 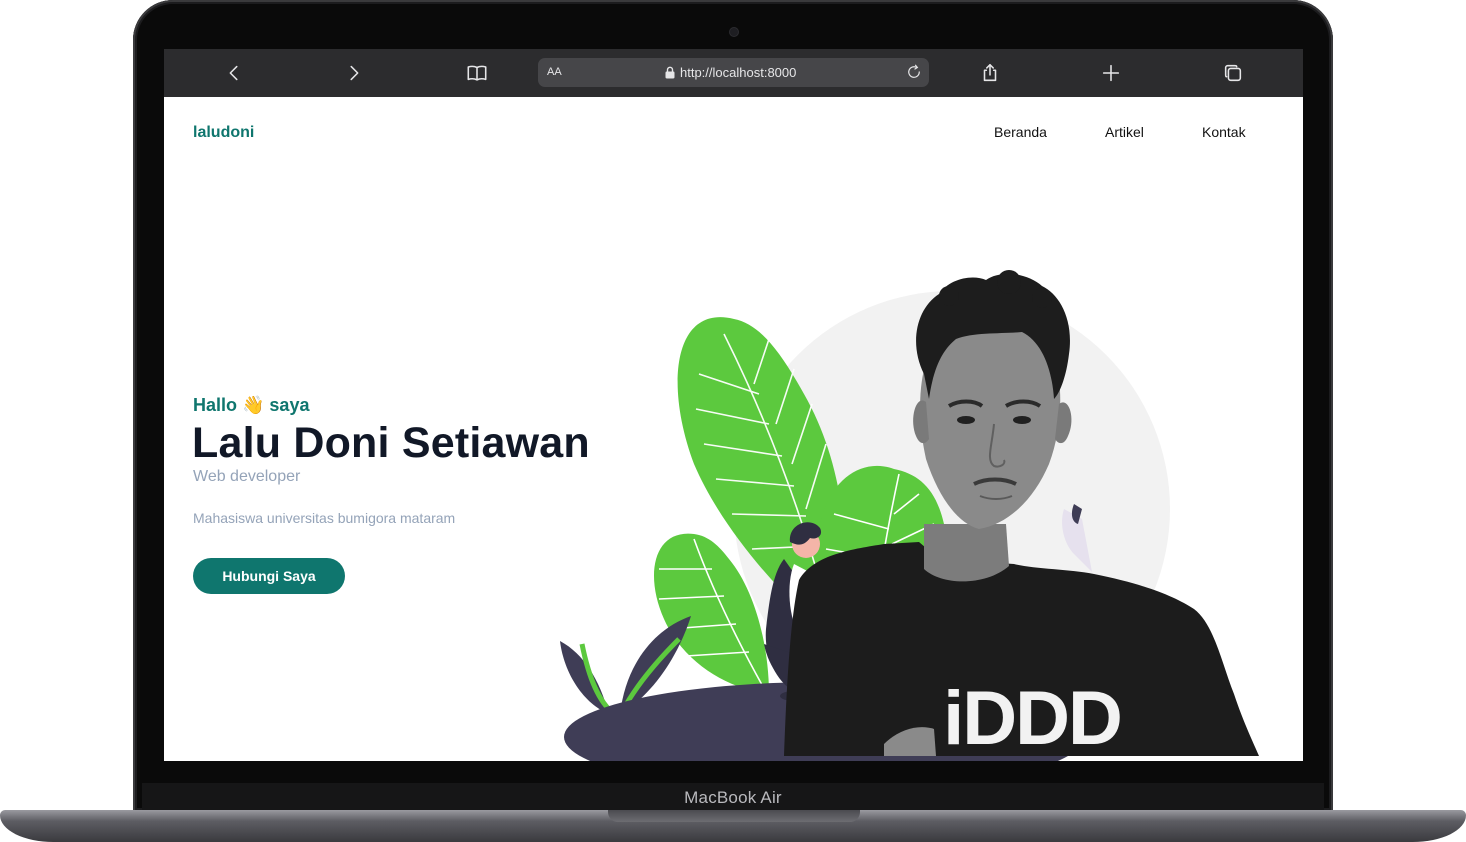 What do you see at coordinates (247, 476) in the screenshot?
I see `hero-role: Web developer` at bounding box center [247, 476].